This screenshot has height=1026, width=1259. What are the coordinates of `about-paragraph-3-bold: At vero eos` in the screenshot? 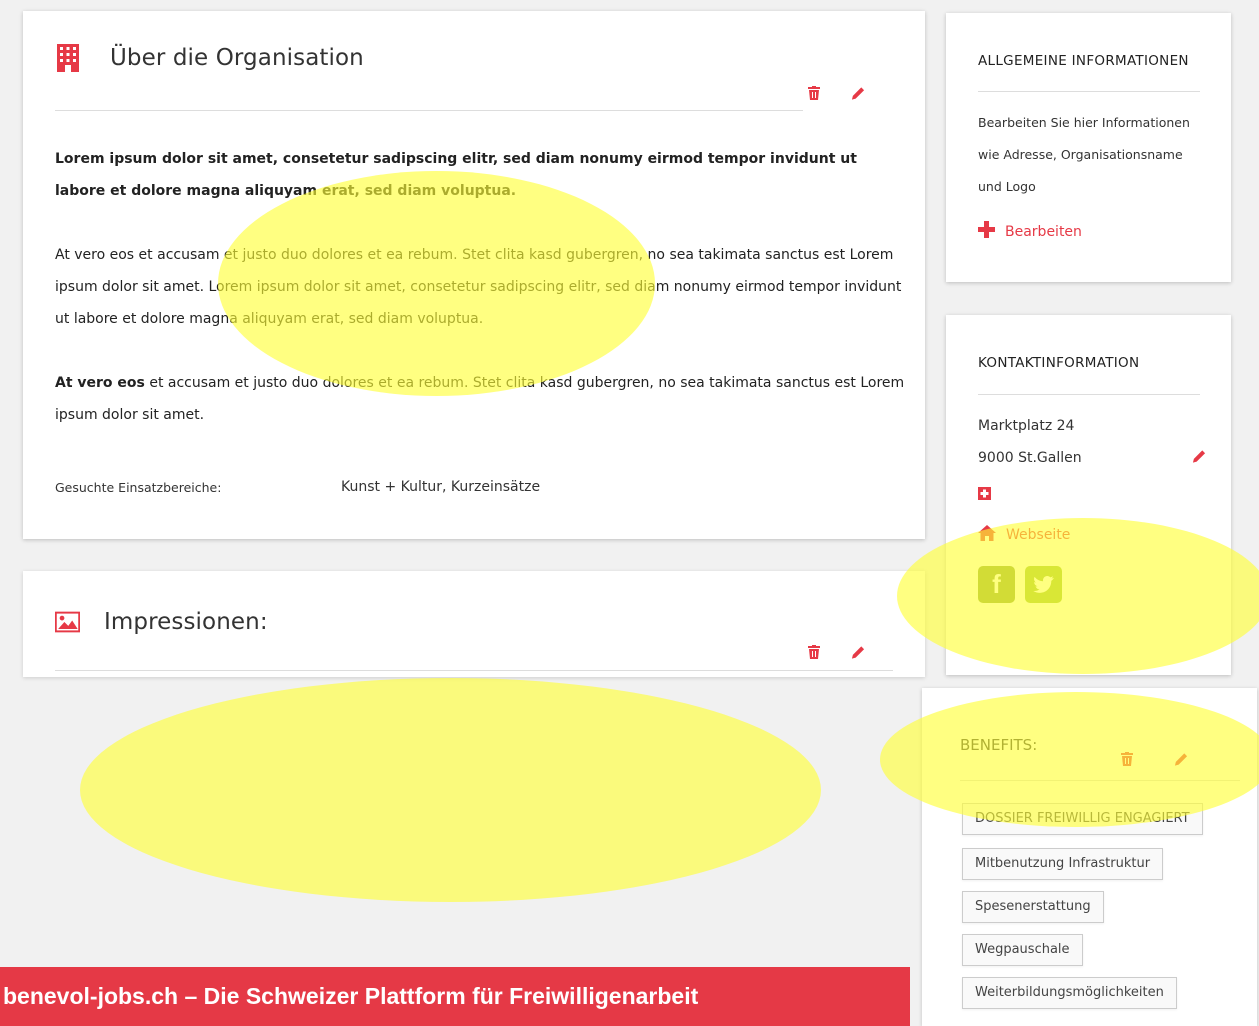 It's located at (100, 383).